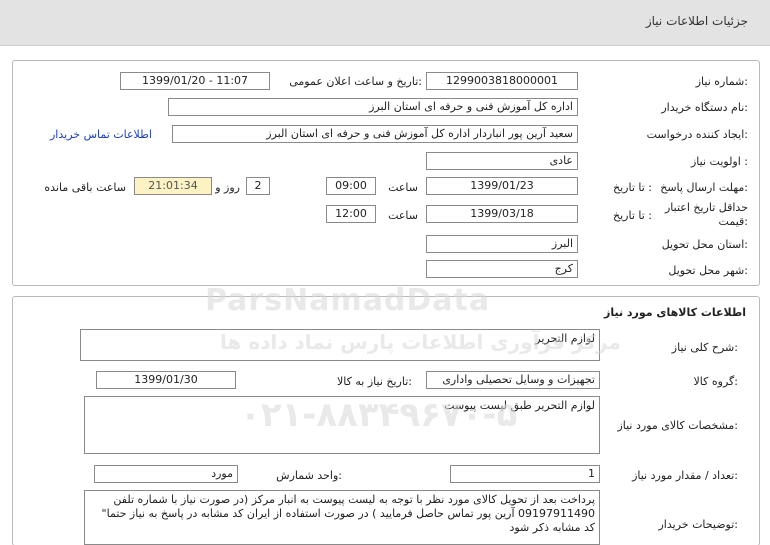  What do you see at coordinates (340, 345) in the screenshot?
I see `need-summary-field: لوازم التحریر` at bounding box center [340, 345].